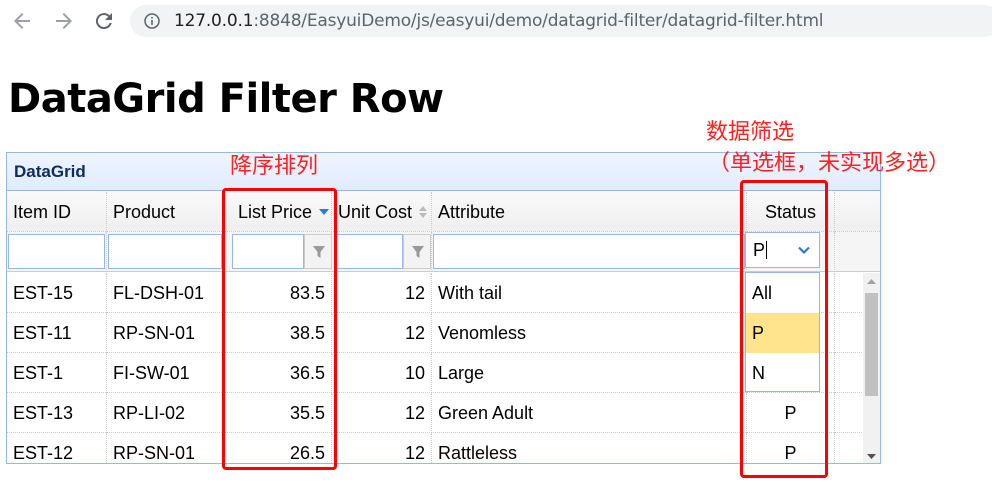  Describe the element at coordinates (226, 99) in the screenshot. I see `page-title: DataGrid Filter Row` at that location.